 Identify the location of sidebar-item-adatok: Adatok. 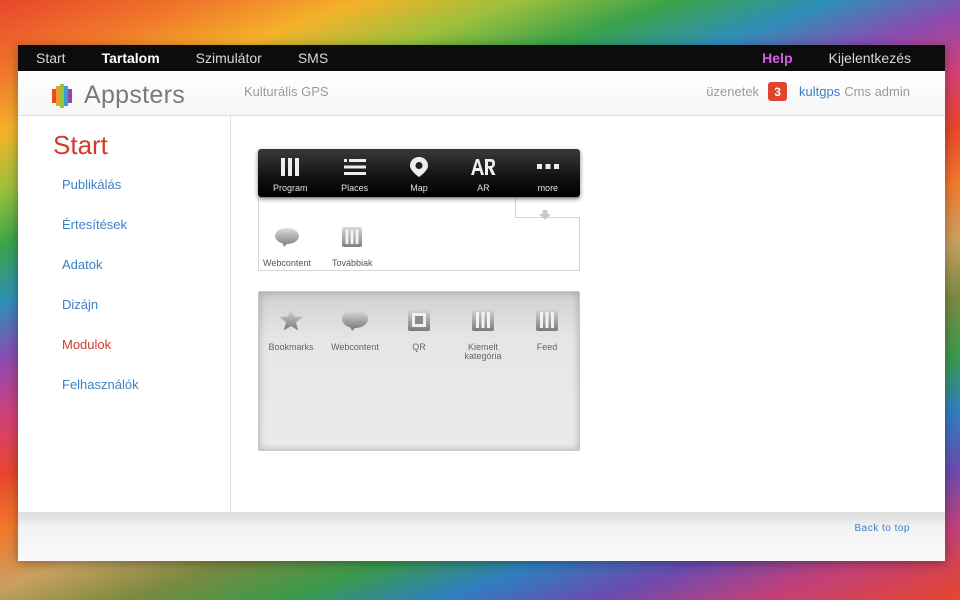
(100, 277).